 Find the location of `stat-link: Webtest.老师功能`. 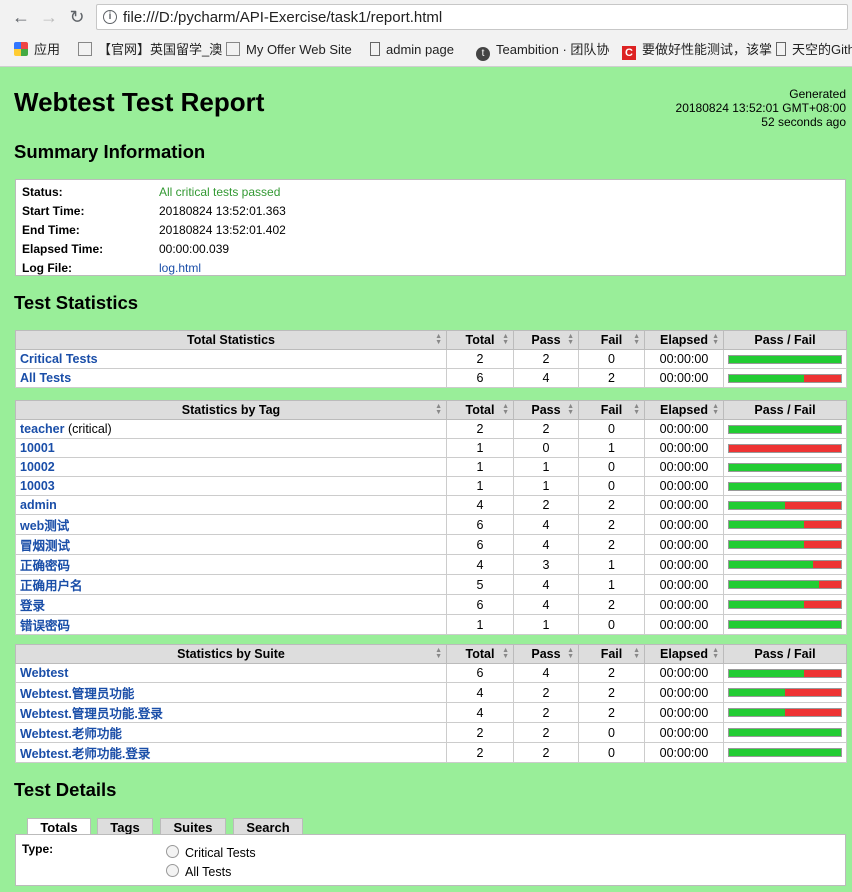

stat-link: Webtest.老师功能 is located at coordinates (71, 734).